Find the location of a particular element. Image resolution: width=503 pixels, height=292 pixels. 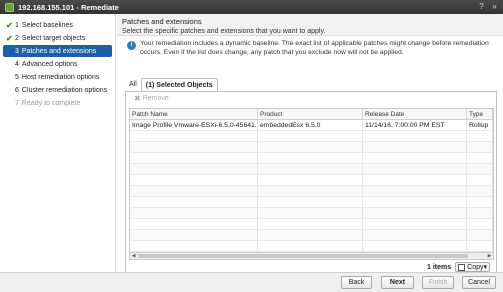

remove-button: Remove is located at coordinates (156, 98).